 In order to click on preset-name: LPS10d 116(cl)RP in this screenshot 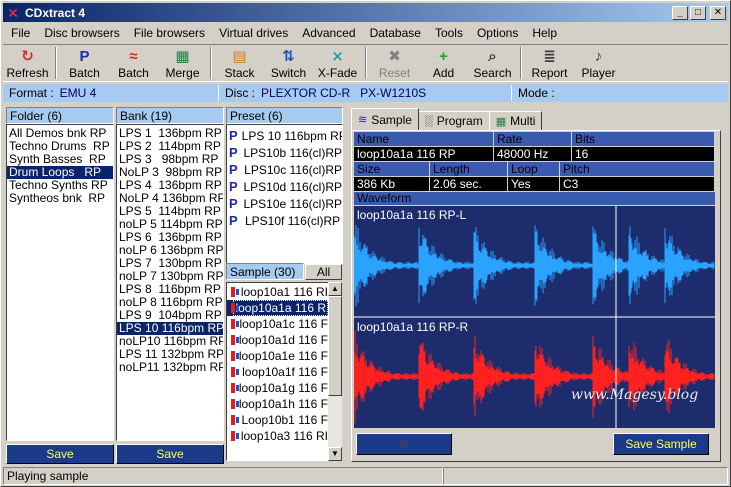, I will do `click(293, 186)`.